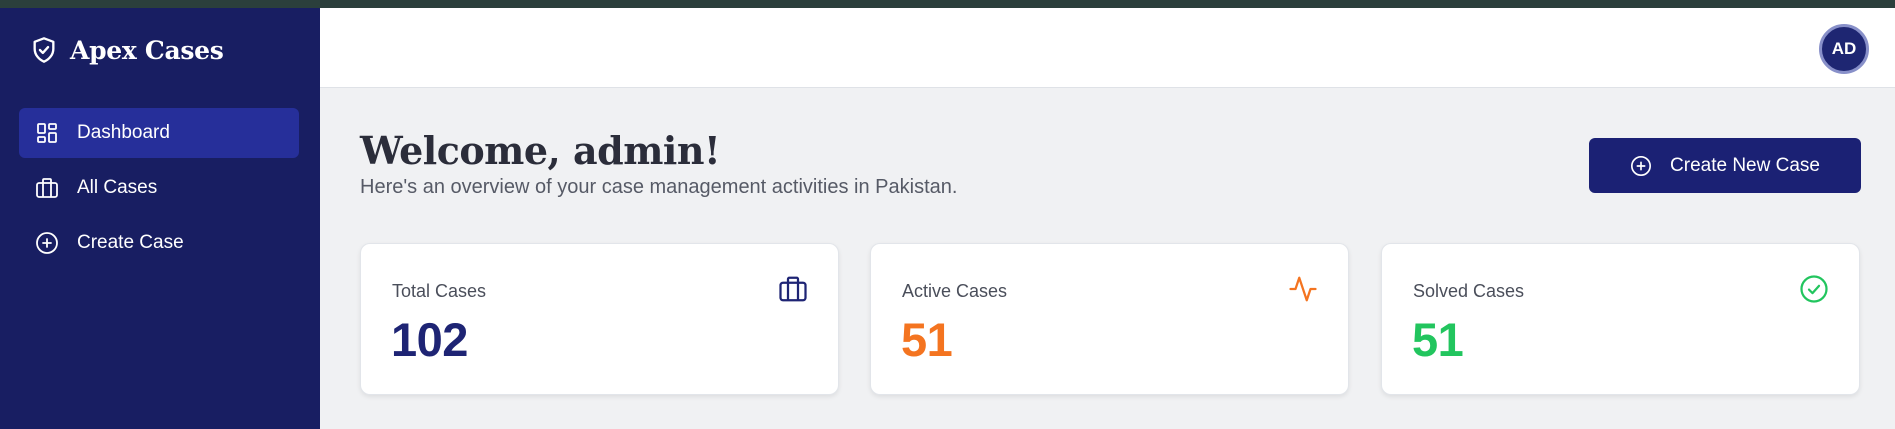 Image resolution: width=1895 pixels, height=429 pixels. I want to click on sidebar-item-create-case: Create Case, so click(159, 243).